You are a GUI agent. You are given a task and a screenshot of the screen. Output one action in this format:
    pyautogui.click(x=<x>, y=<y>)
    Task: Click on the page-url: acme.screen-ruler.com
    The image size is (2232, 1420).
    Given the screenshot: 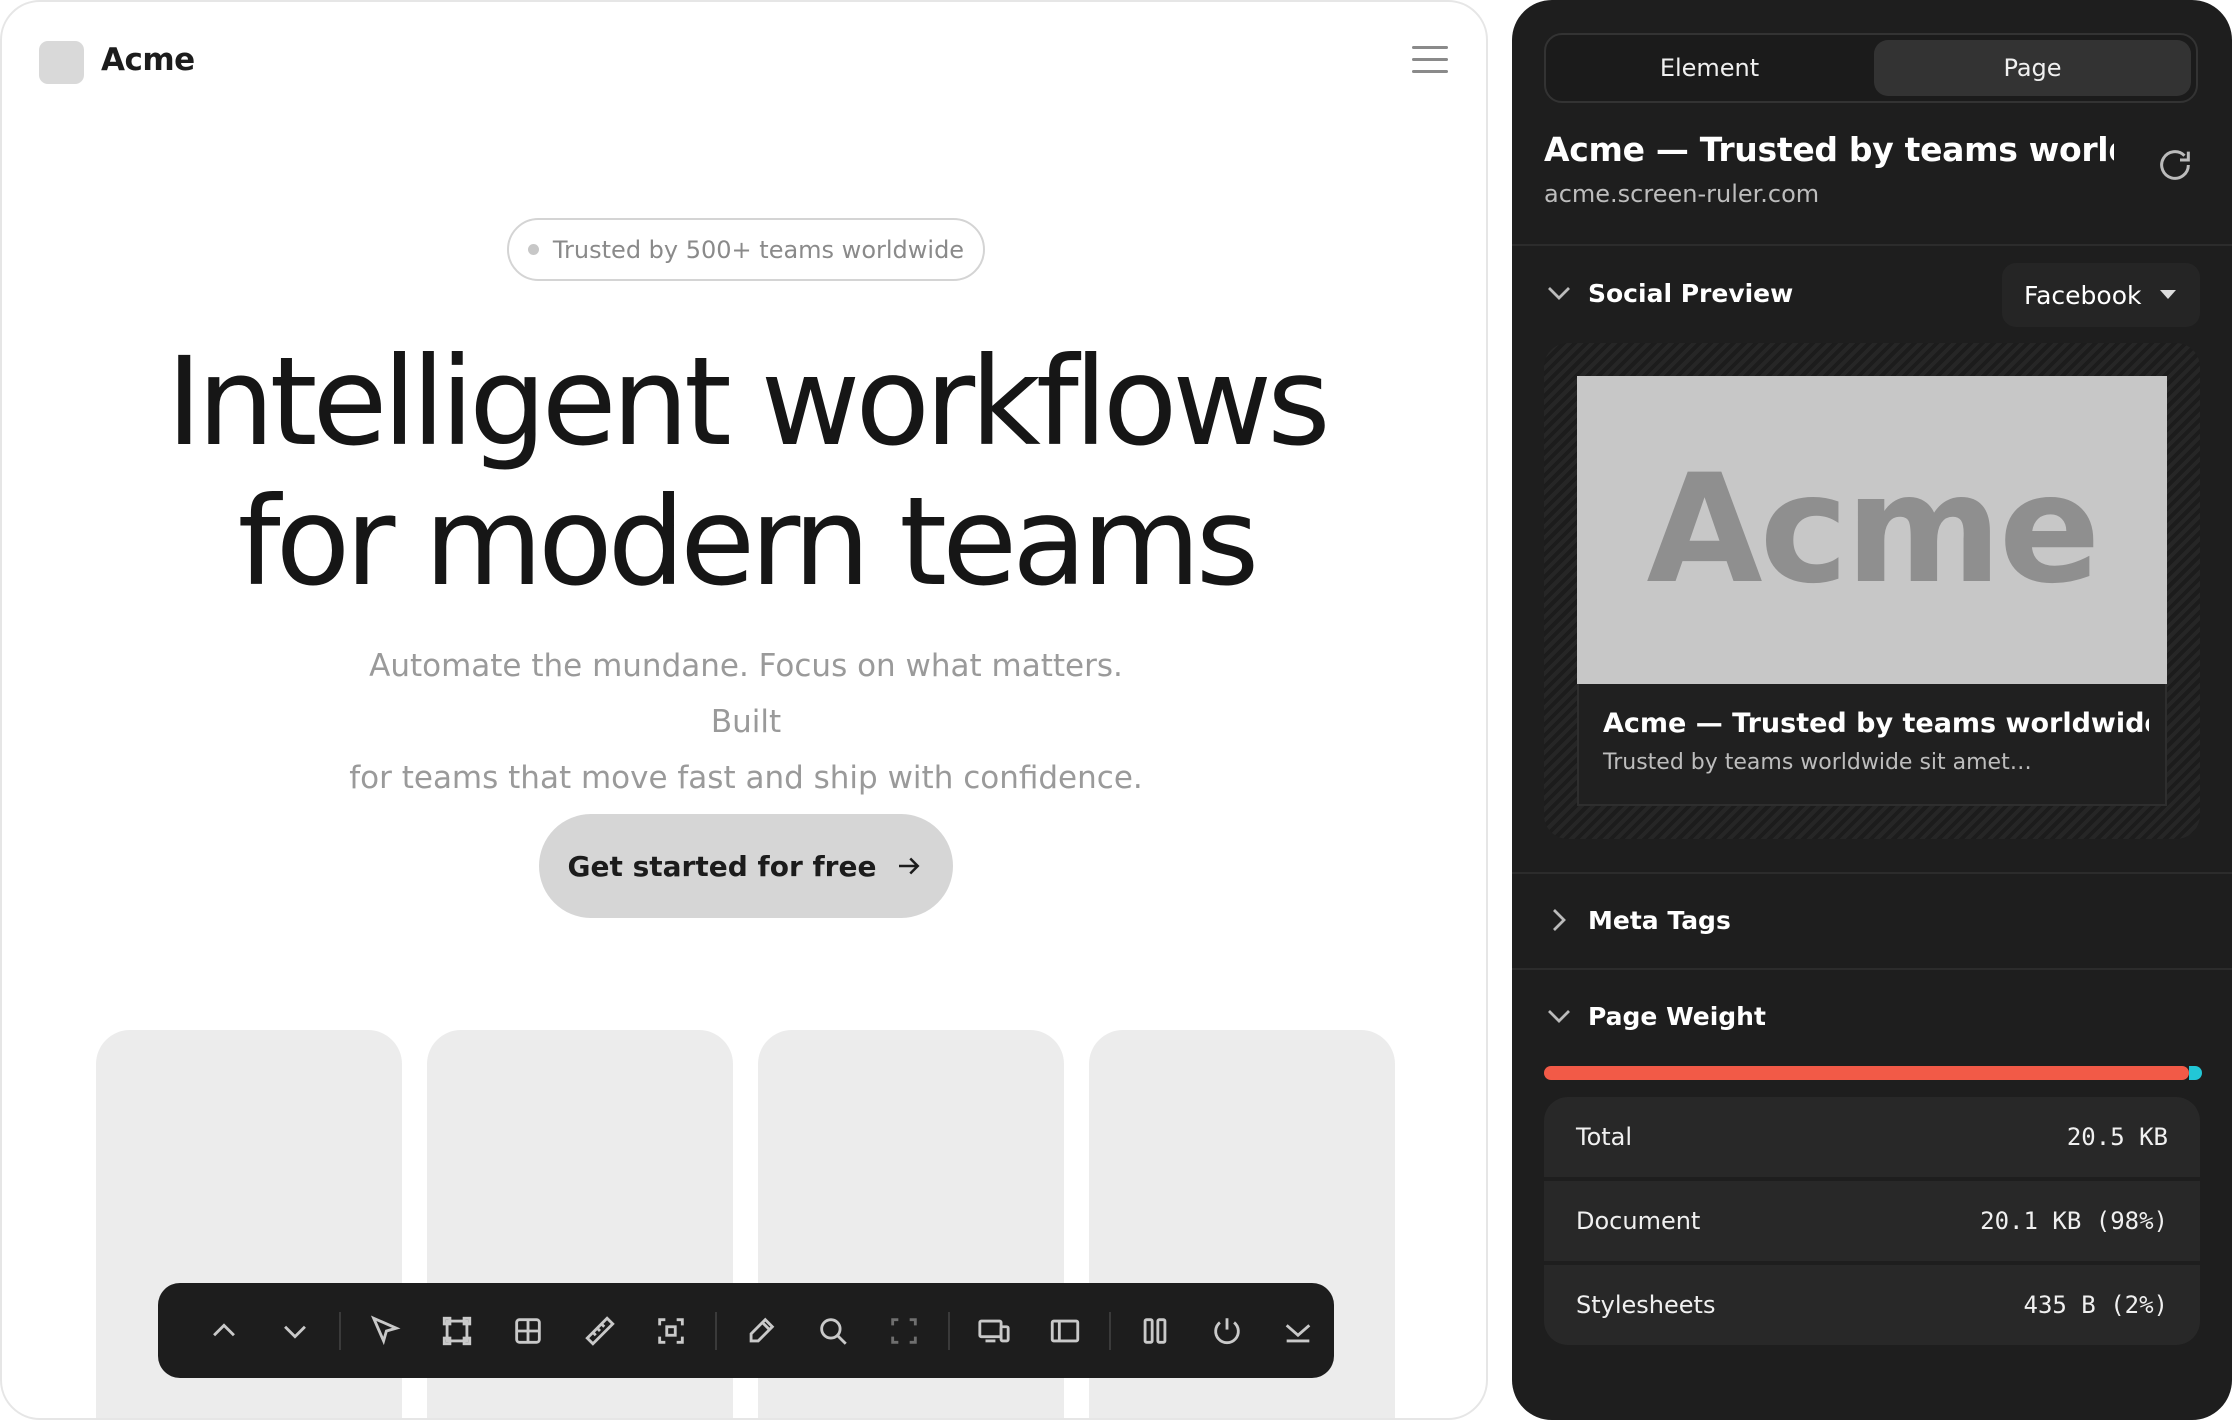 What is the action you would take?
    pyautogui.click(x=1682, y=194)
    